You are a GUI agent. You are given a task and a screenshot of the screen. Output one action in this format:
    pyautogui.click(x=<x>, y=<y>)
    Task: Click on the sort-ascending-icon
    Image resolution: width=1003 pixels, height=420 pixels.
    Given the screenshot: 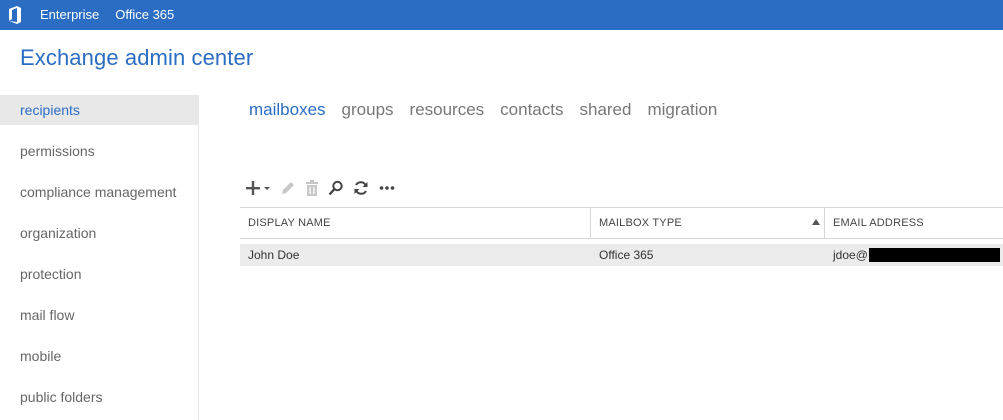 What is the action you would take?
    pyautogui.click(x=816, y=222)
    